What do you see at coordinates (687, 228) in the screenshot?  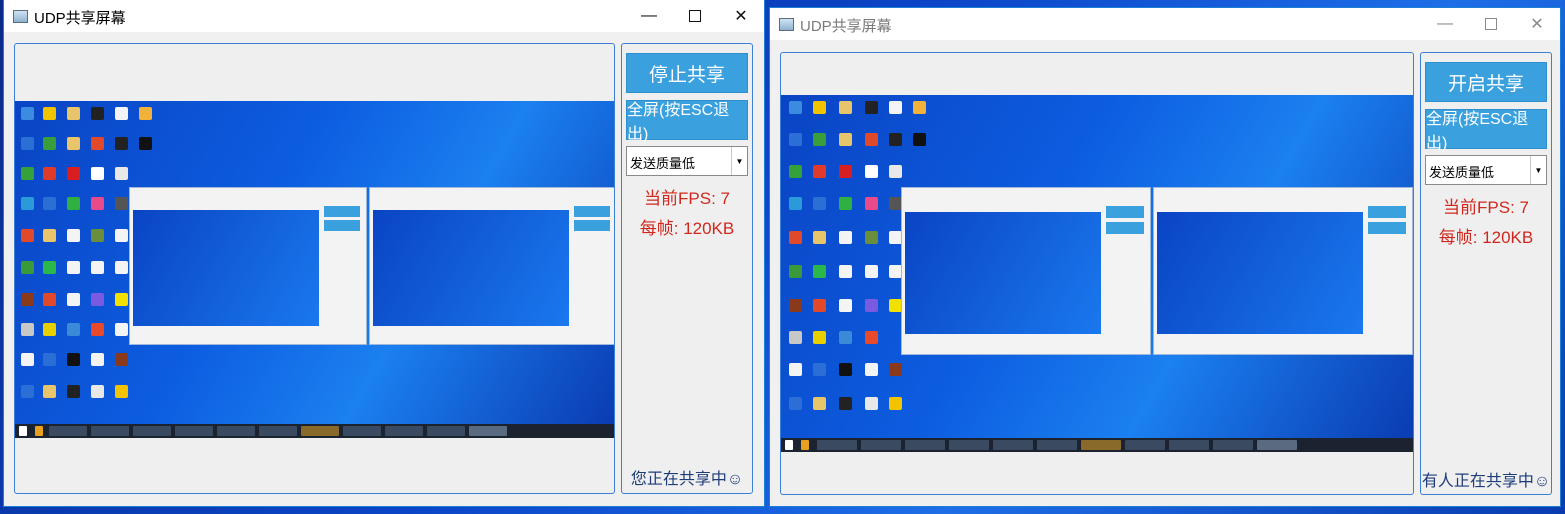 I see `frame-size-label: 每帧: 120KB` at bounding box center [687, 228].